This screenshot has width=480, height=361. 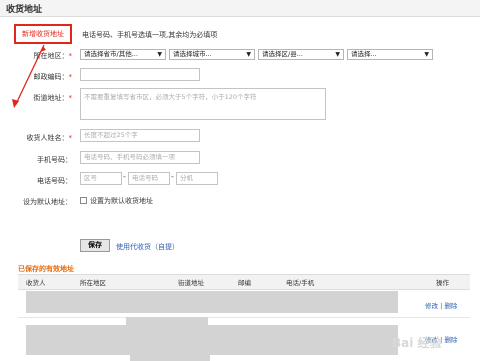 I want to click on mobile-label: 手机号码：, so click(x=54, y=160).